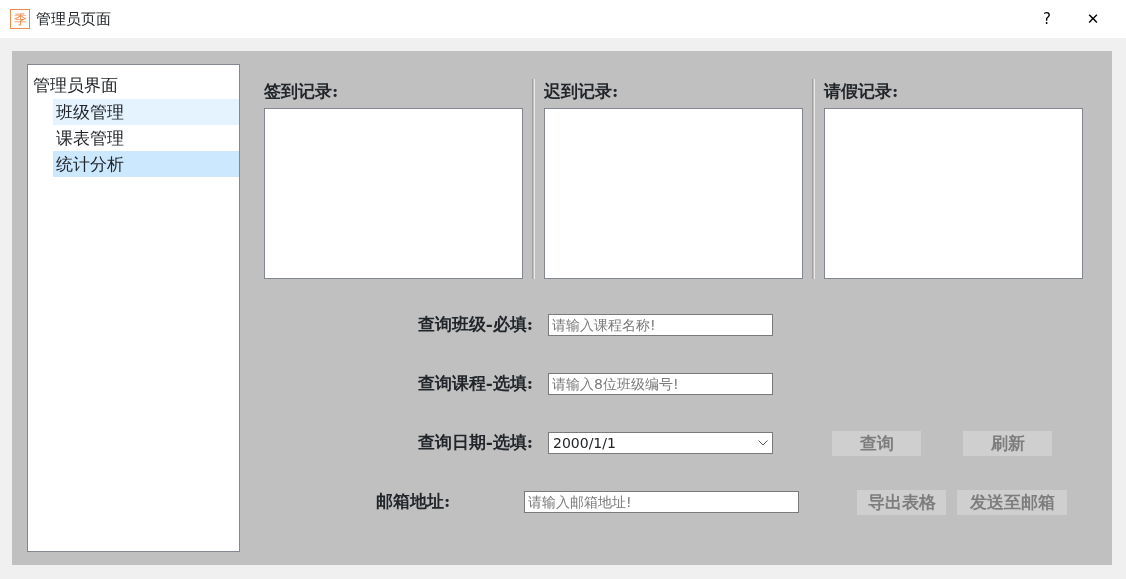 Image resolution: width=1126 pixels, height=579 pixels. What do you see at coordinates (1047, 19) in the screenshot?
I see `help-button: ?` at bounding box center [1047, 19].